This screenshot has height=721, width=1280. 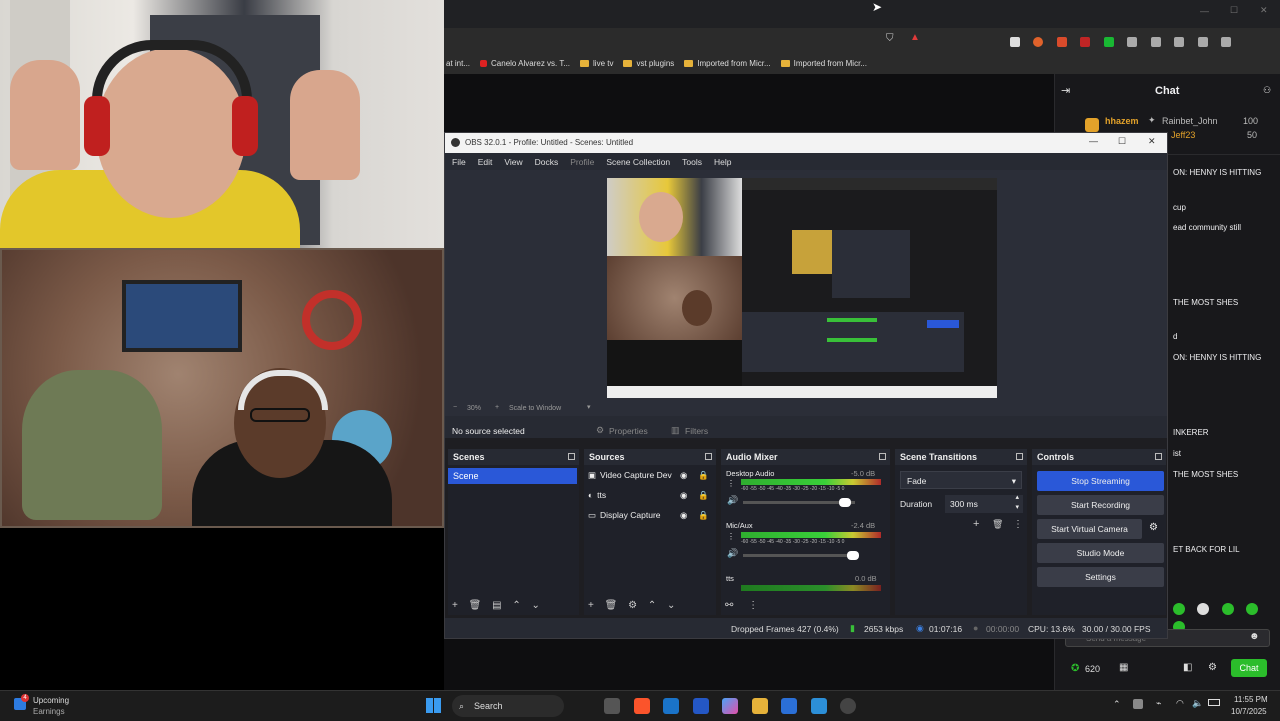 What do you see at coordinates (1089, 529) in the screenshot?
I see `start-virtual-camera-button: Start Virtual Camera` at bounding box center [1089, 529].